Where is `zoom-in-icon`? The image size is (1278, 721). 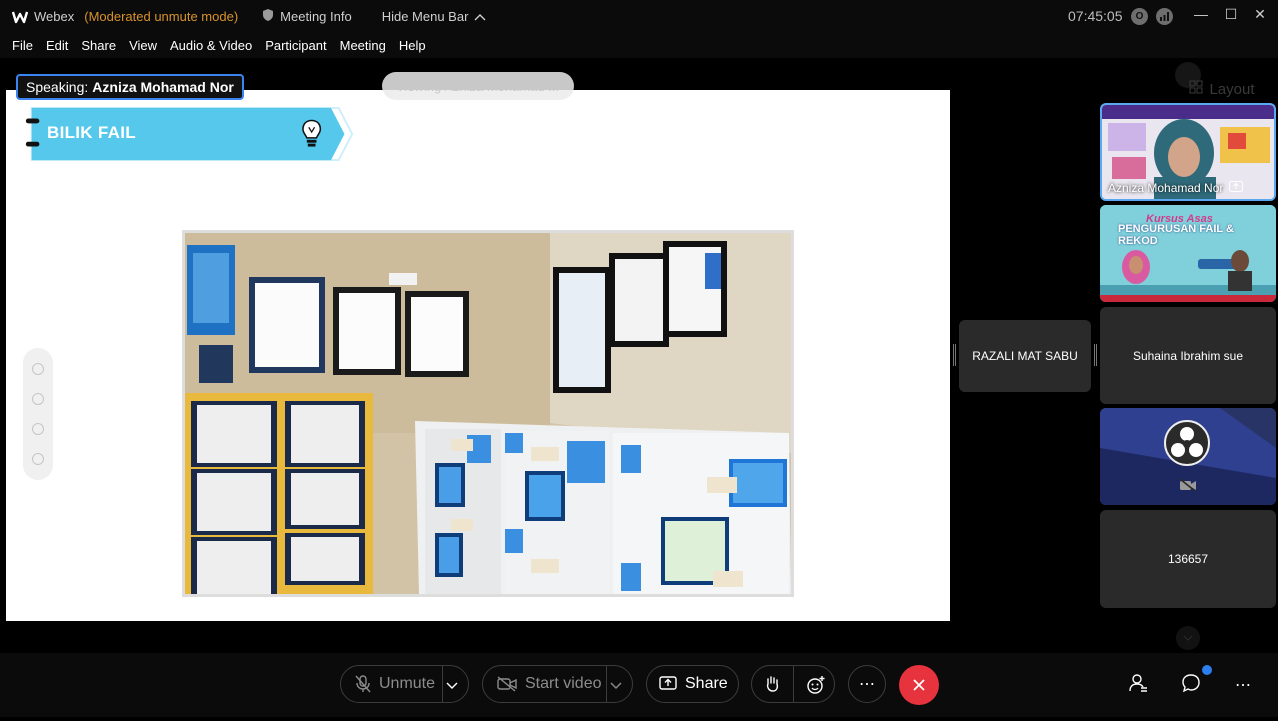 zoom-in-icon is located at coordinates (38, 429).